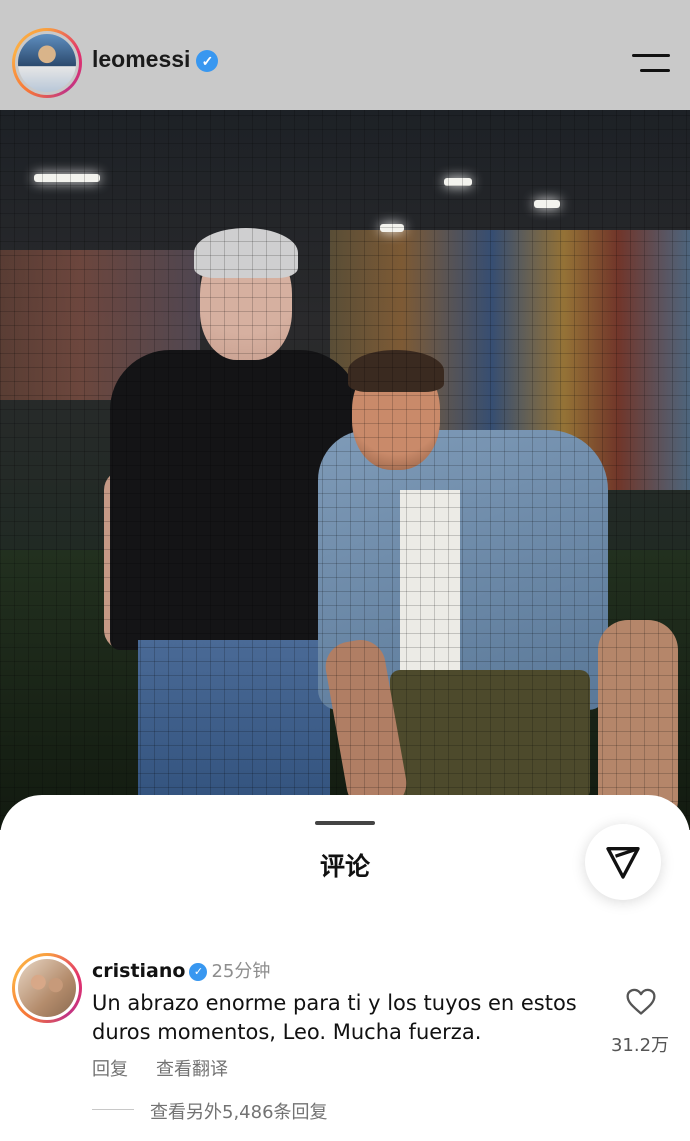 This screenshot has width=690, height=1141. I want to click on reply-button: 回复, so click(110, 1069).